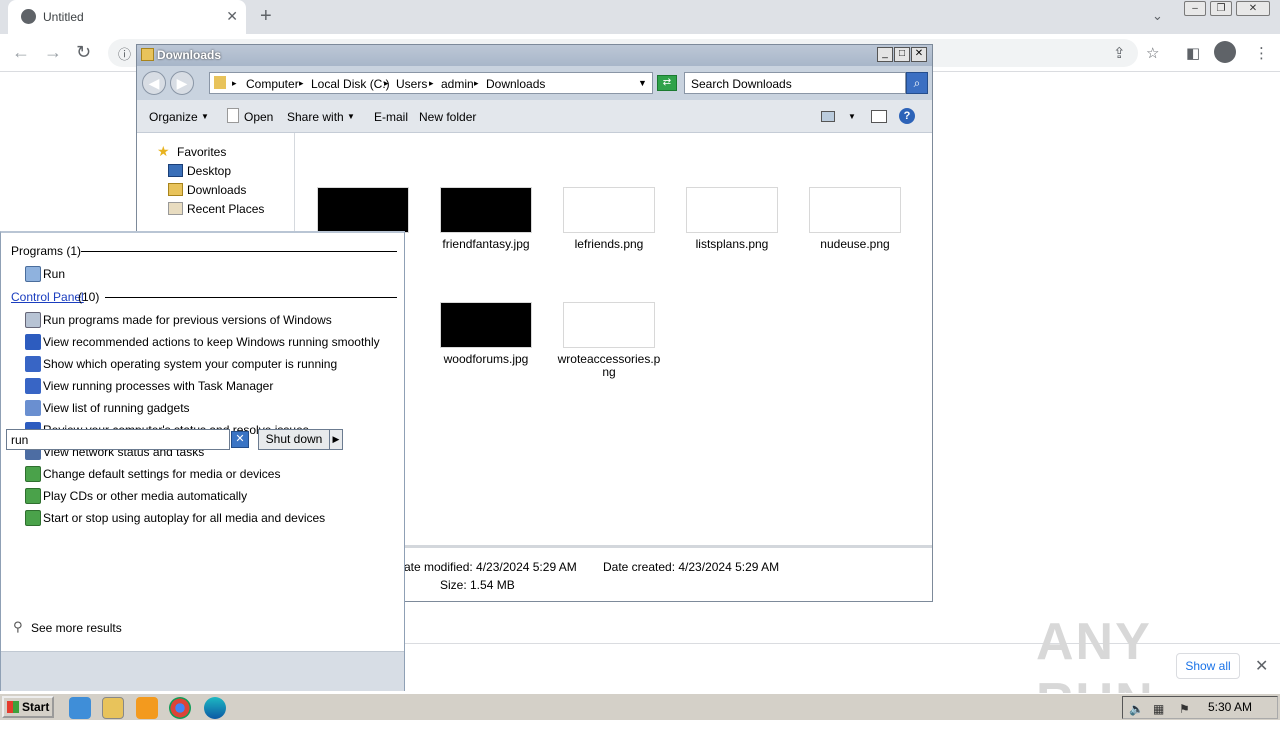  What do you see at coordinates (21, 52) in the screenshot?
I see `back-arrow-icon: ←` at bounding box center [21, 52].